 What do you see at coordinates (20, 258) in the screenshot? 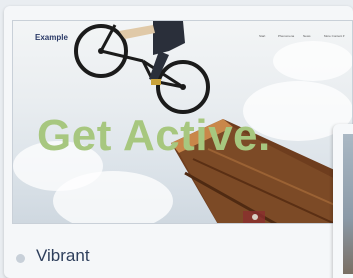
I see `theme-radio-indicator` at bounding box center [20, 258].